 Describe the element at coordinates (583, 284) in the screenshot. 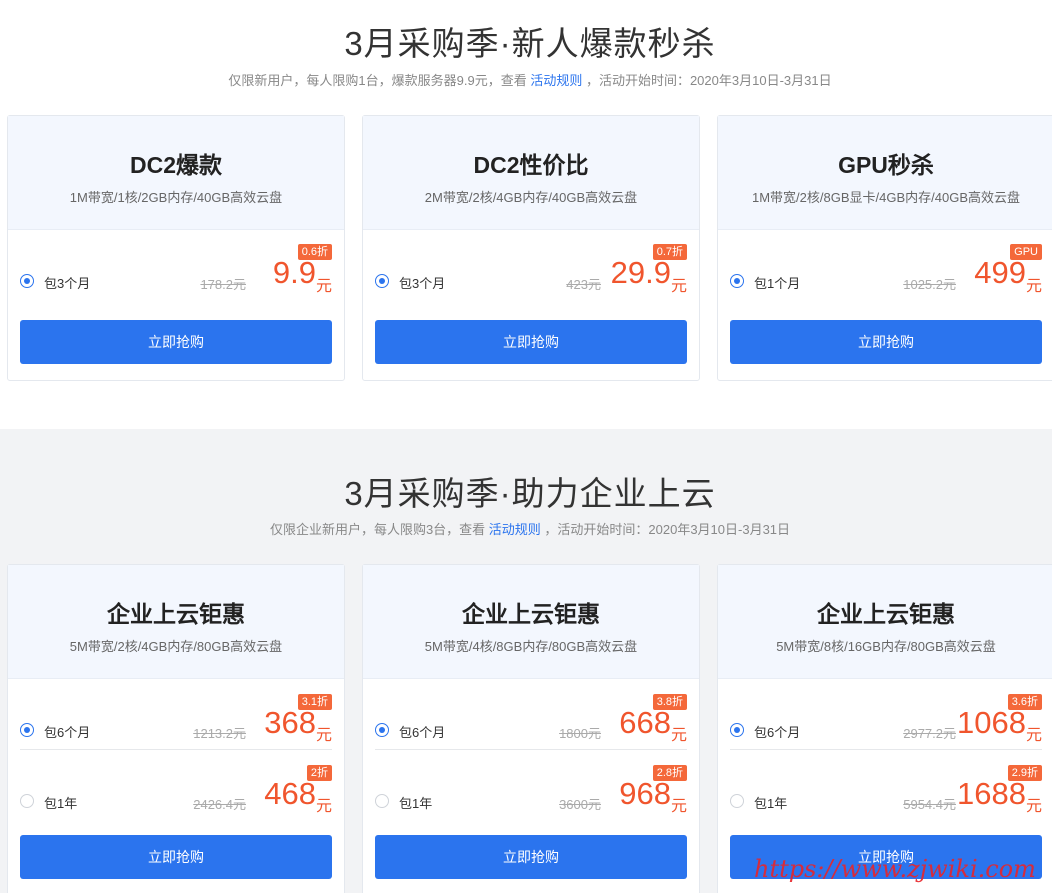

I see `original-price: 423元` at that location.